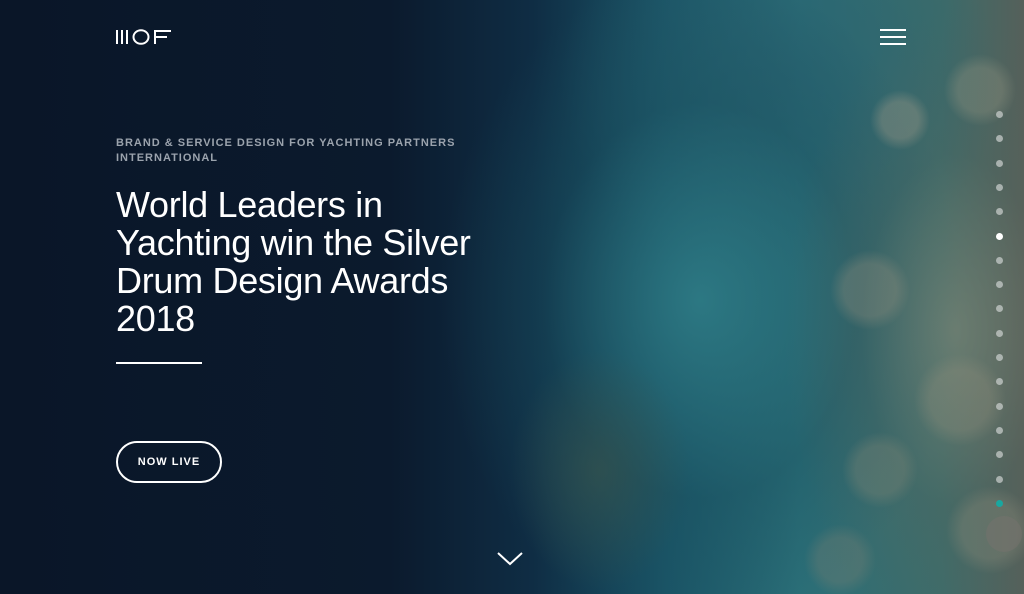 The width and height of the screenshot is (1024, 594). What do you see at coordinates (893, 30) in the screenshot?
I see `hamburger-menu-icon` at bounding box center [893, 30].